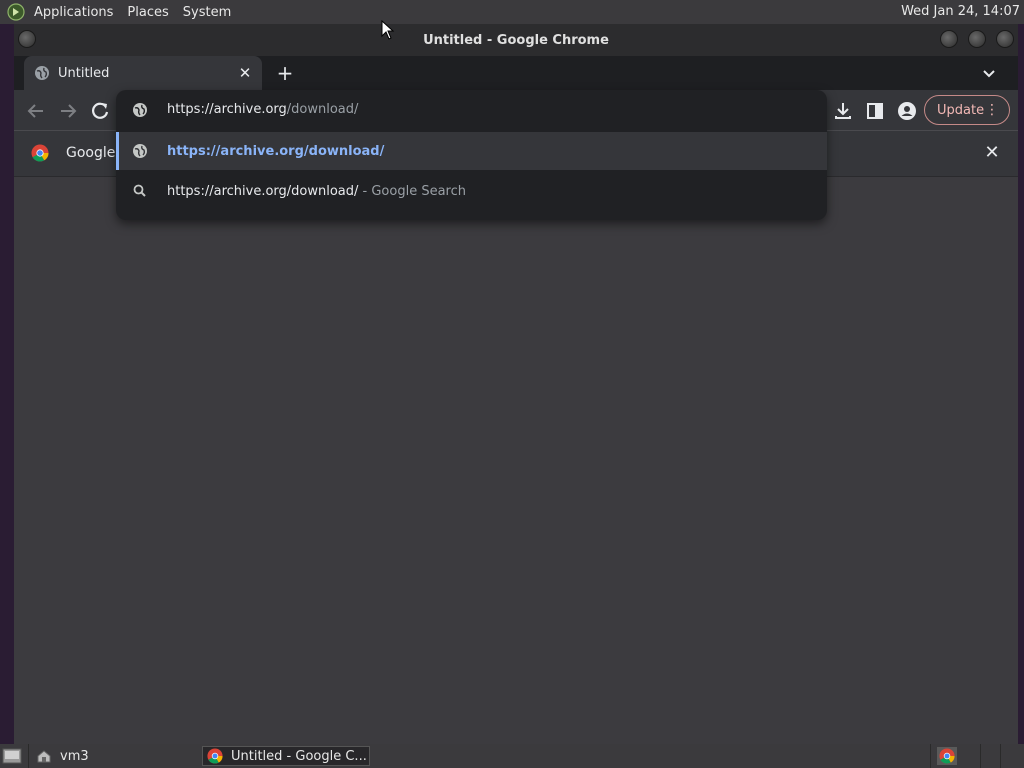 The image size is (1024, 768). Describe the element at coordinates (1005, 39) in the screenshot. I see `close-window-icon` at that location.